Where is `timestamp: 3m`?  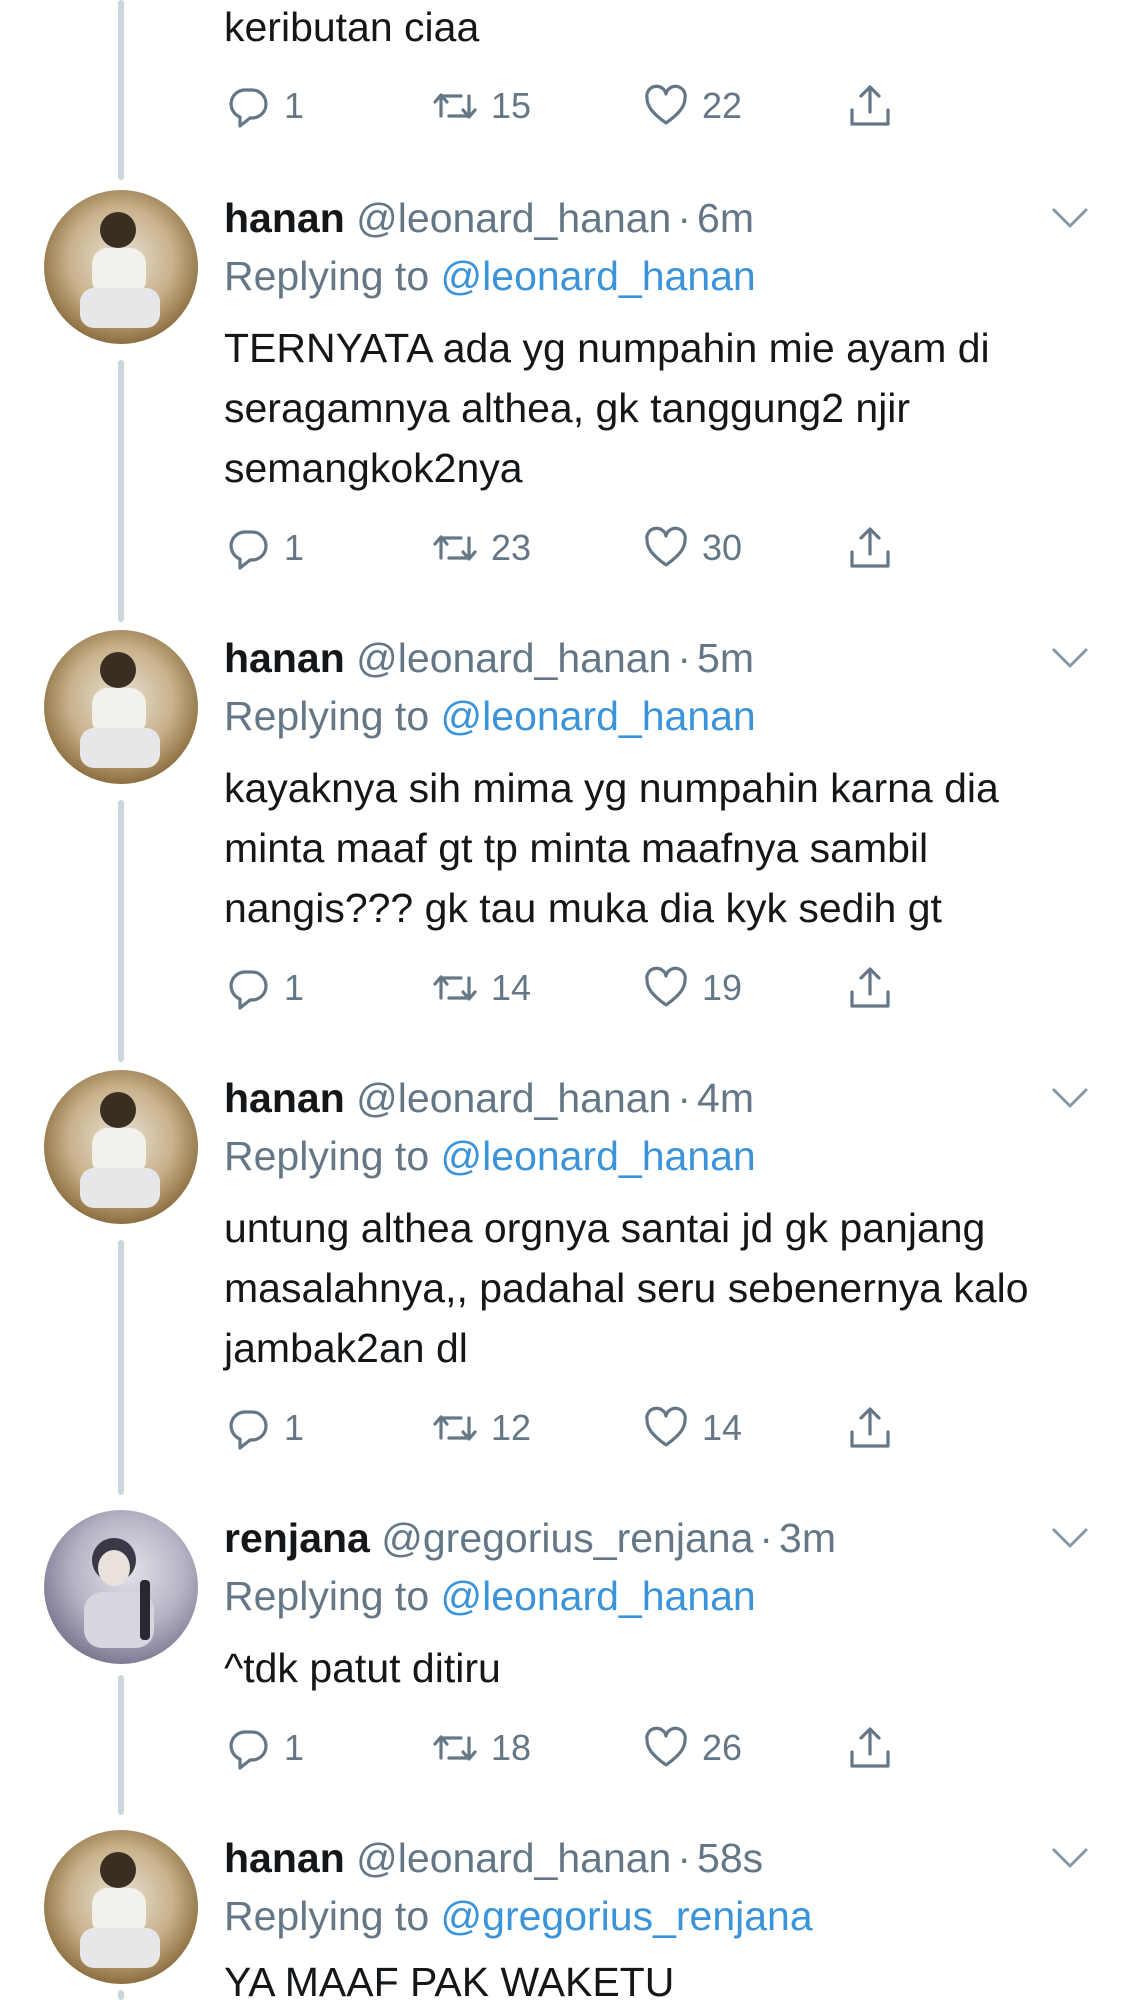
timestamp: 3m is located at coordinates (807, 1538).